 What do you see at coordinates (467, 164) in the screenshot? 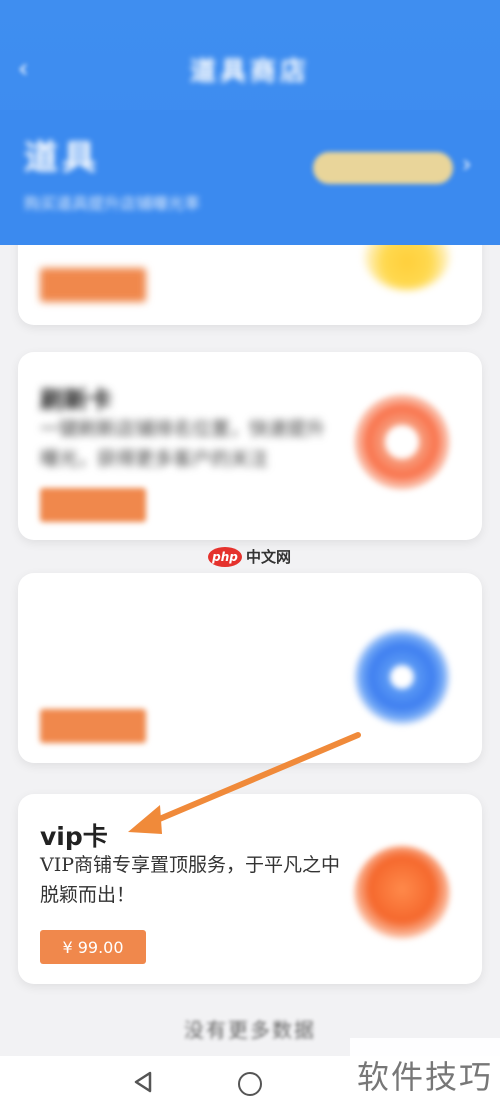
I see `chevron-right-icon: ›` at bounding box center [467, 164].